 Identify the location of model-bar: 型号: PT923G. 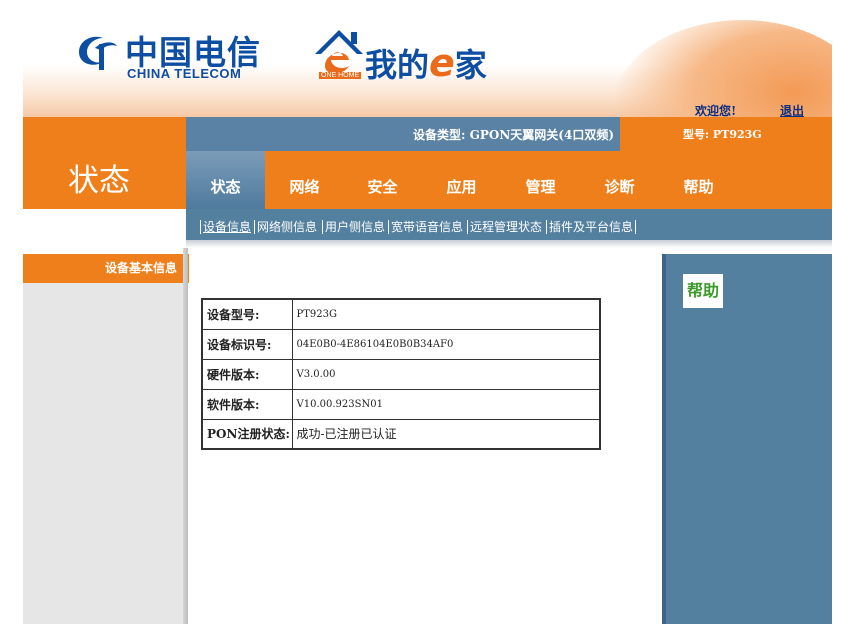
(726, 134).